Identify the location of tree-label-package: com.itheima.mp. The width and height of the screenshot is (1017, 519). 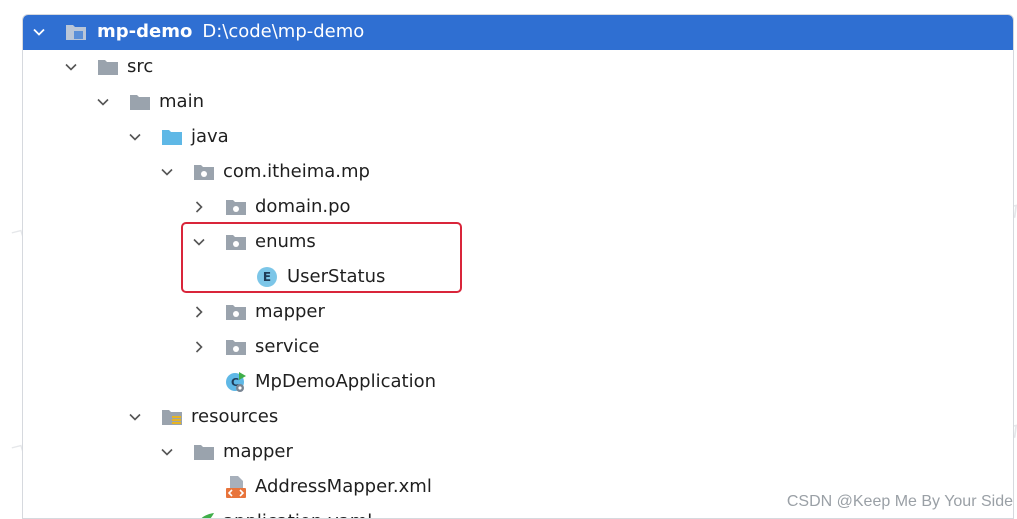
(296, 171).